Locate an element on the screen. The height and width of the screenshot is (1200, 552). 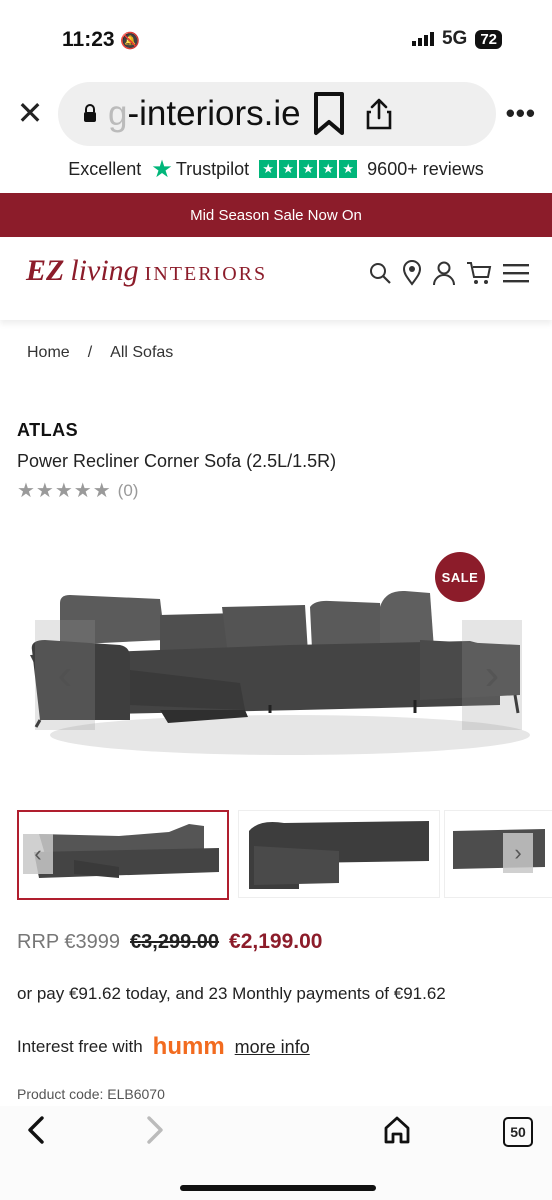
trust-rating-word: Excellent is located at coordinates (105, 168).